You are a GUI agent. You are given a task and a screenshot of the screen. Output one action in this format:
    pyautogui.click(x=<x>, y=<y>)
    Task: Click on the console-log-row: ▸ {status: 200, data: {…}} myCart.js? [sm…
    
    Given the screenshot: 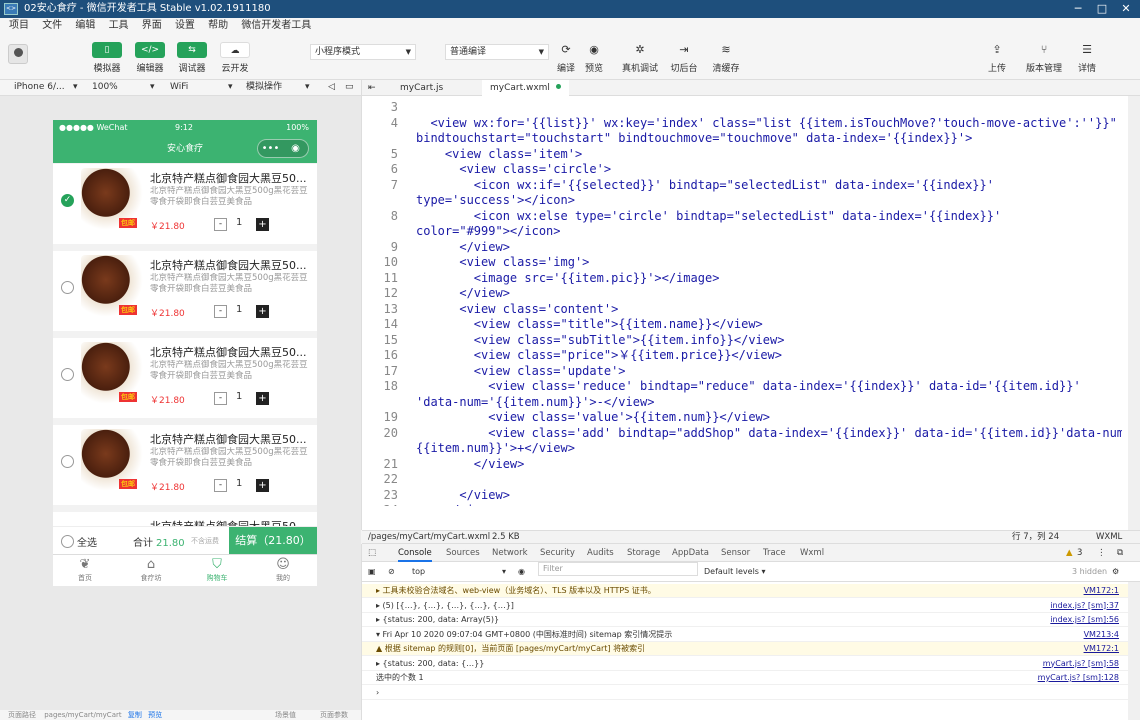 What is the action you would take?
    pyautogui.click(x=751, y=664)
    